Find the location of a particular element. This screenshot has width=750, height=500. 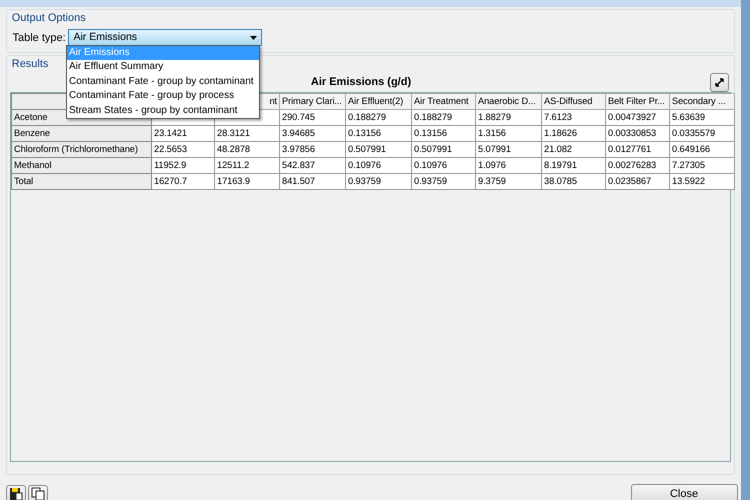

table-cell: 7.6123 is located at coordinates (574, 118).